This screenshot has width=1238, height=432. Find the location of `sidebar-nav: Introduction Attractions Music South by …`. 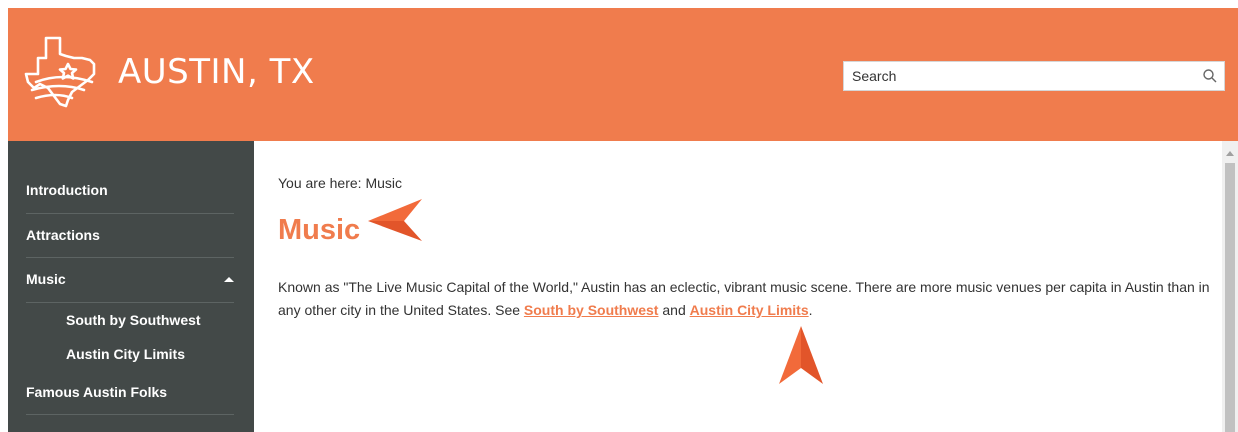

sidebar-nav: Introduction Attractions Music South by … is located at coordinates (131, 286).